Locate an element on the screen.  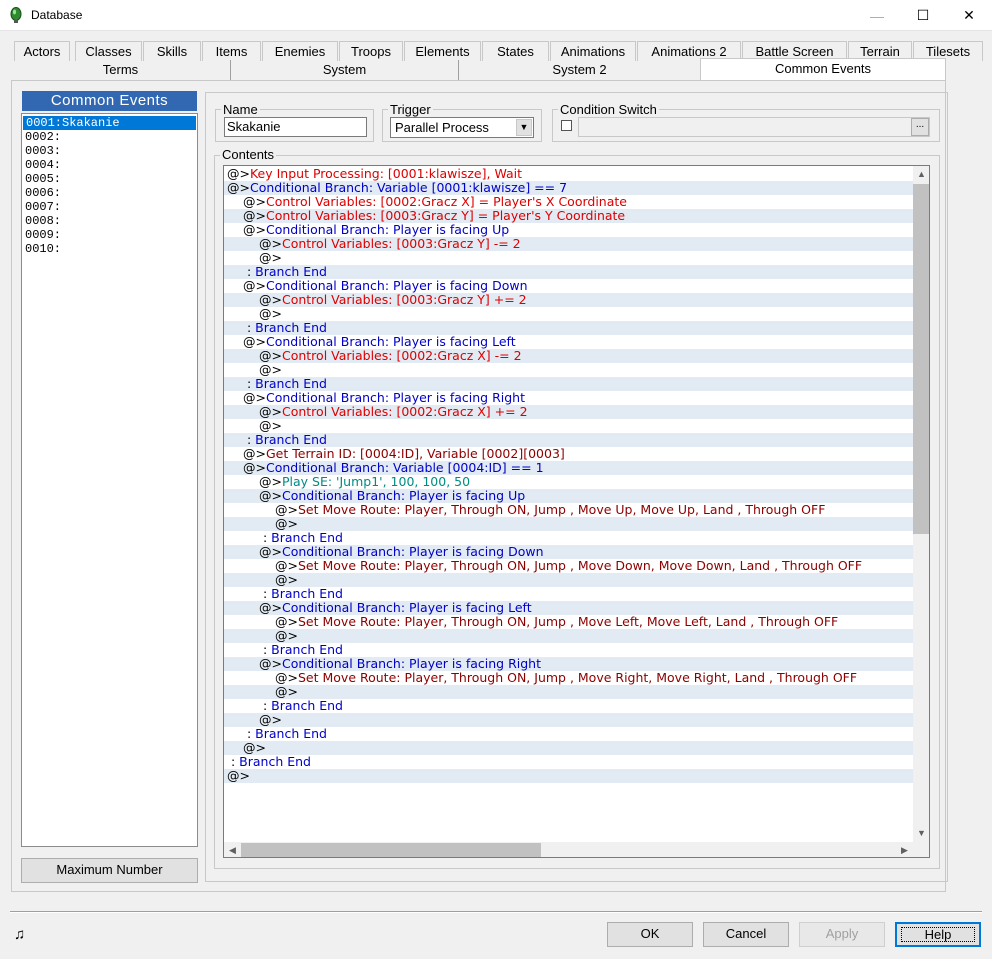
command-text: Branch End is located at coordinates (291, 383).